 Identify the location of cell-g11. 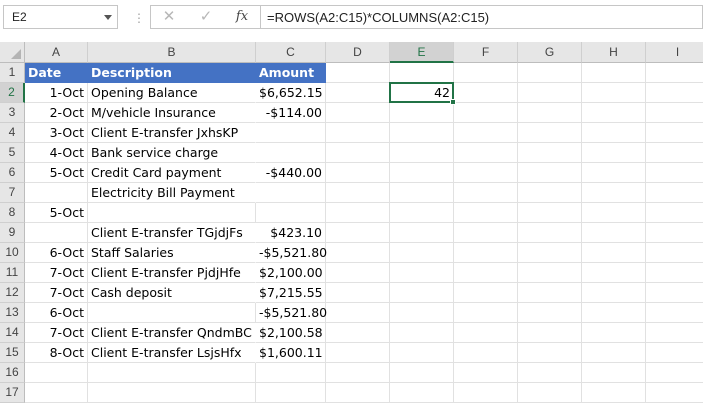
(550, 273).